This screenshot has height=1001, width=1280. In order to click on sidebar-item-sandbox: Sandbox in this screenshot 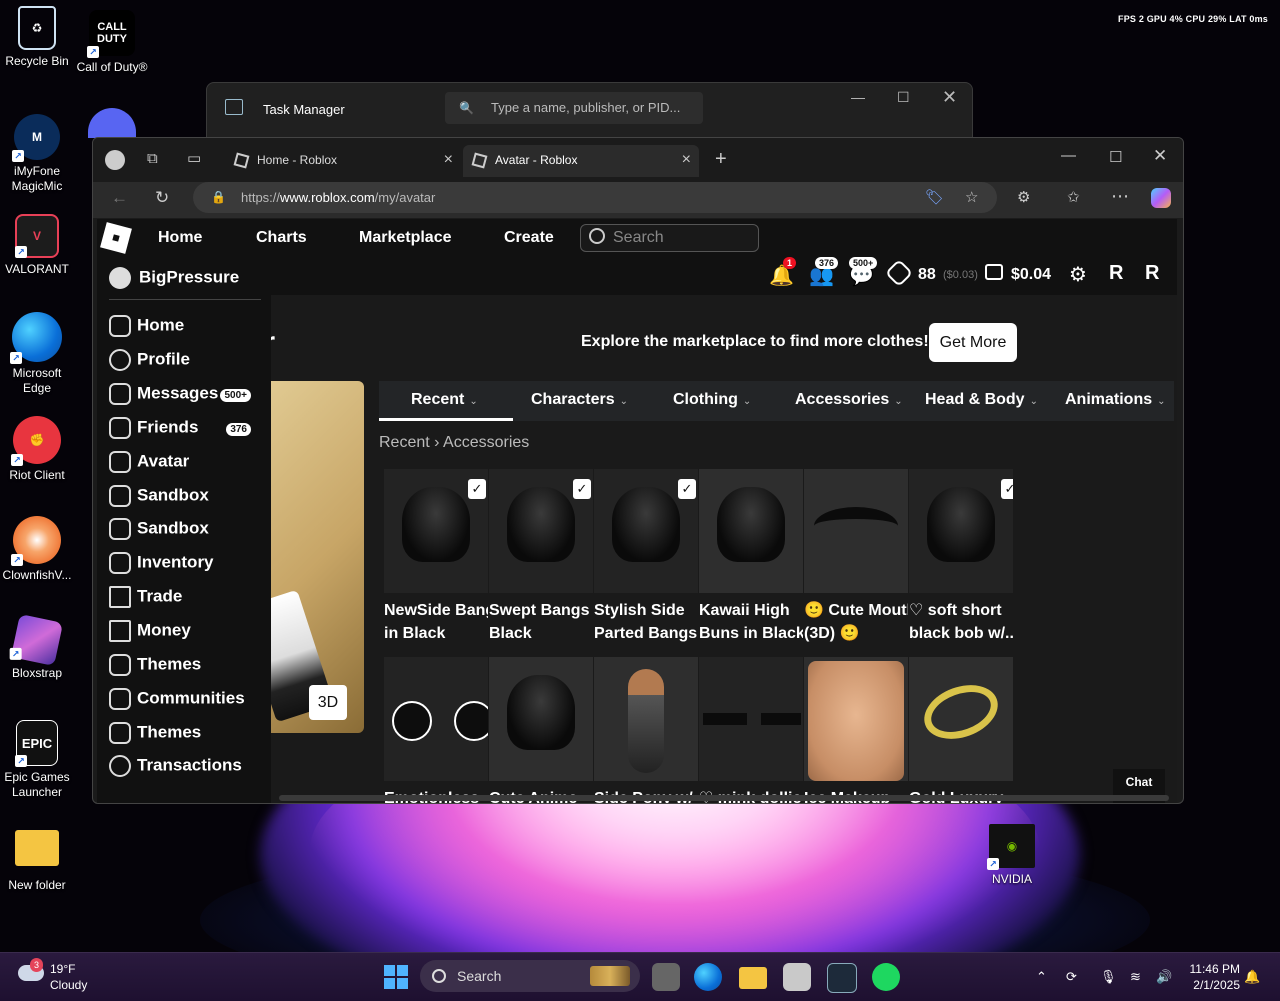, I will do `click(185, 500)`.